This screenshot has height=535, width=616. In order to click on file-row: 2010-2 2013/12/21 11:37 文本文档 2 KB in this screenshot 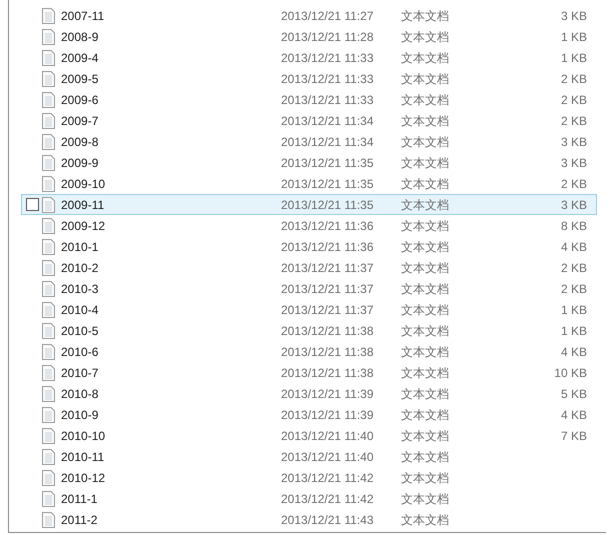, I will do `click(309, 267)`.